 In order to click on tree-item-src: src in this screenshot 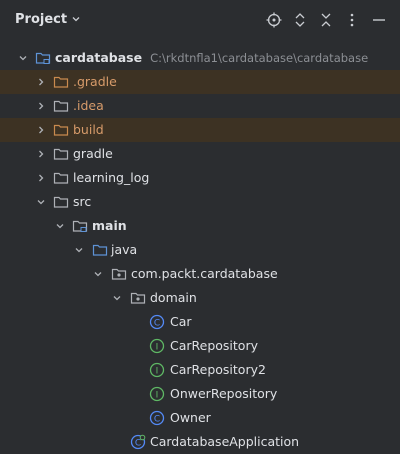, I will do `click(200, 202)`.